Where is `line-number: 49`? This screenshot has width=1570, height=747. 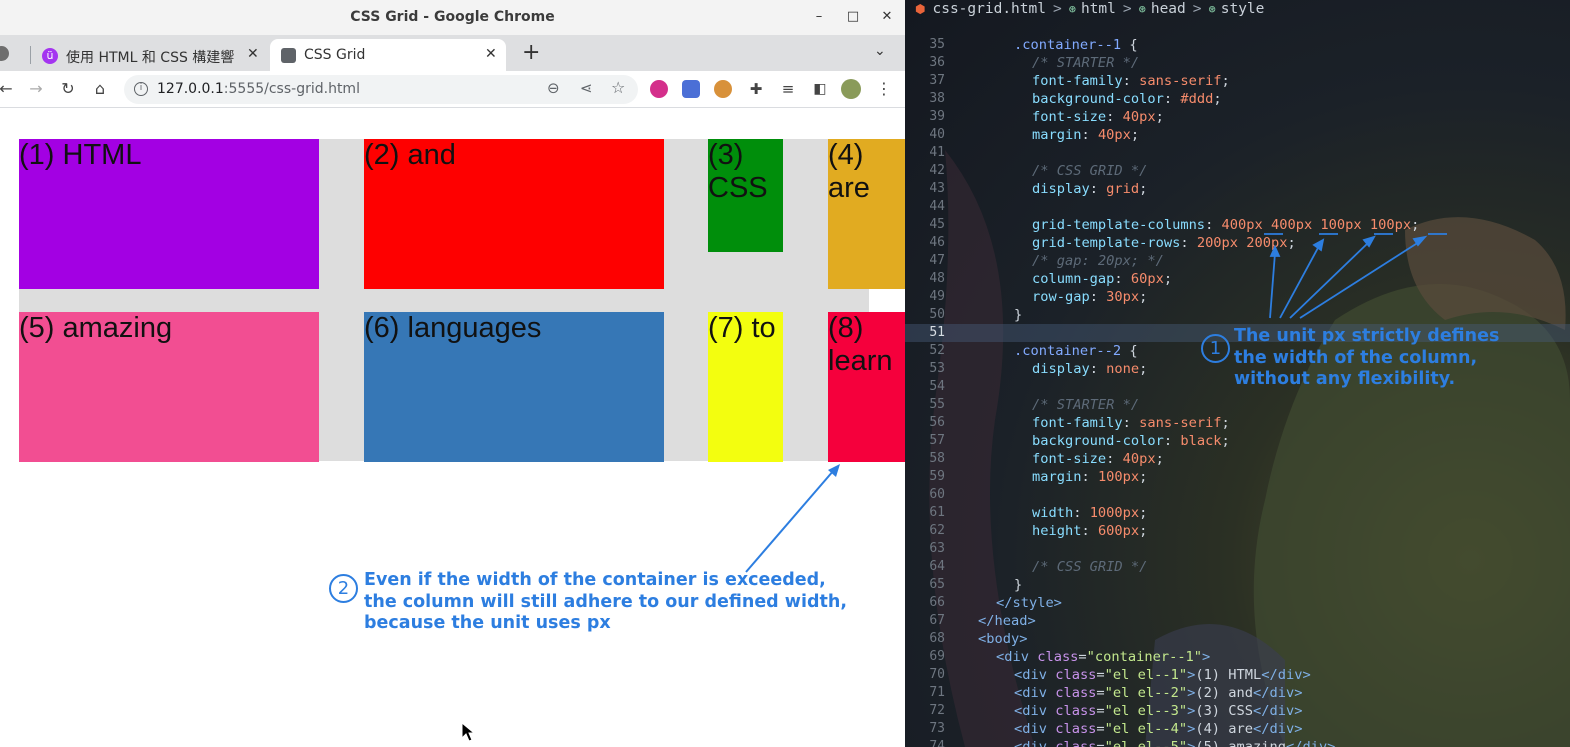
line-number: 49 is located at coordinates (937, 296).